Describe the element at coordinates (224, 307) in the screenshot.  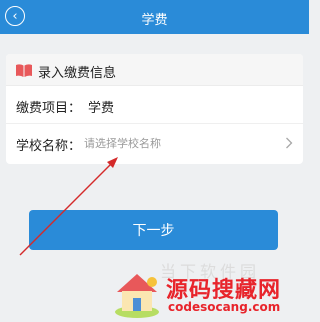
I see `watermark-url: codesocang.com` at that location.